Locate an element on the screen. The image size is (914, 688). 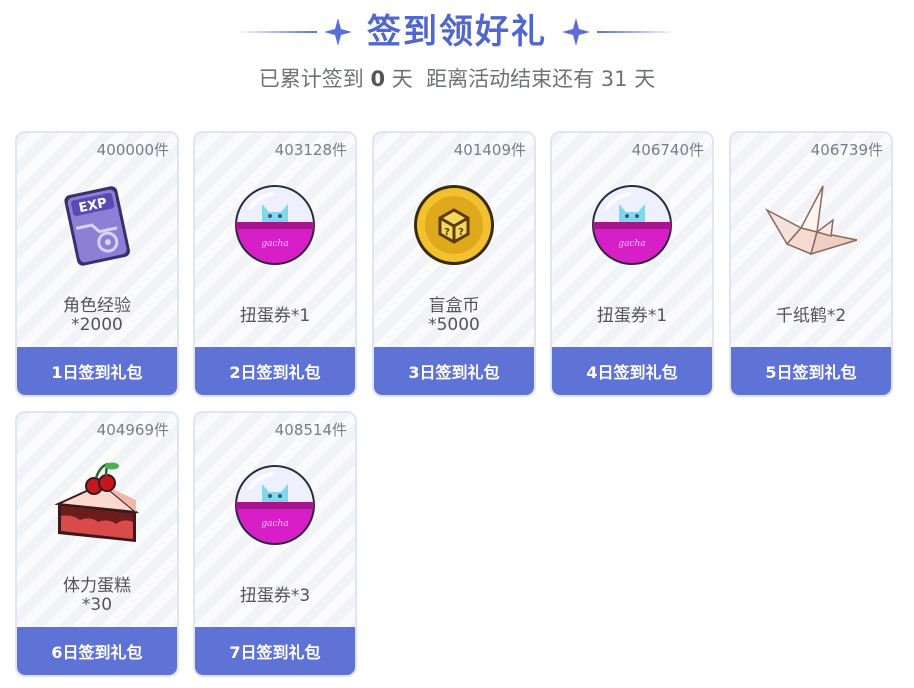
blind-box-coin-icon: ? ? is located at coordinates (454, 225).